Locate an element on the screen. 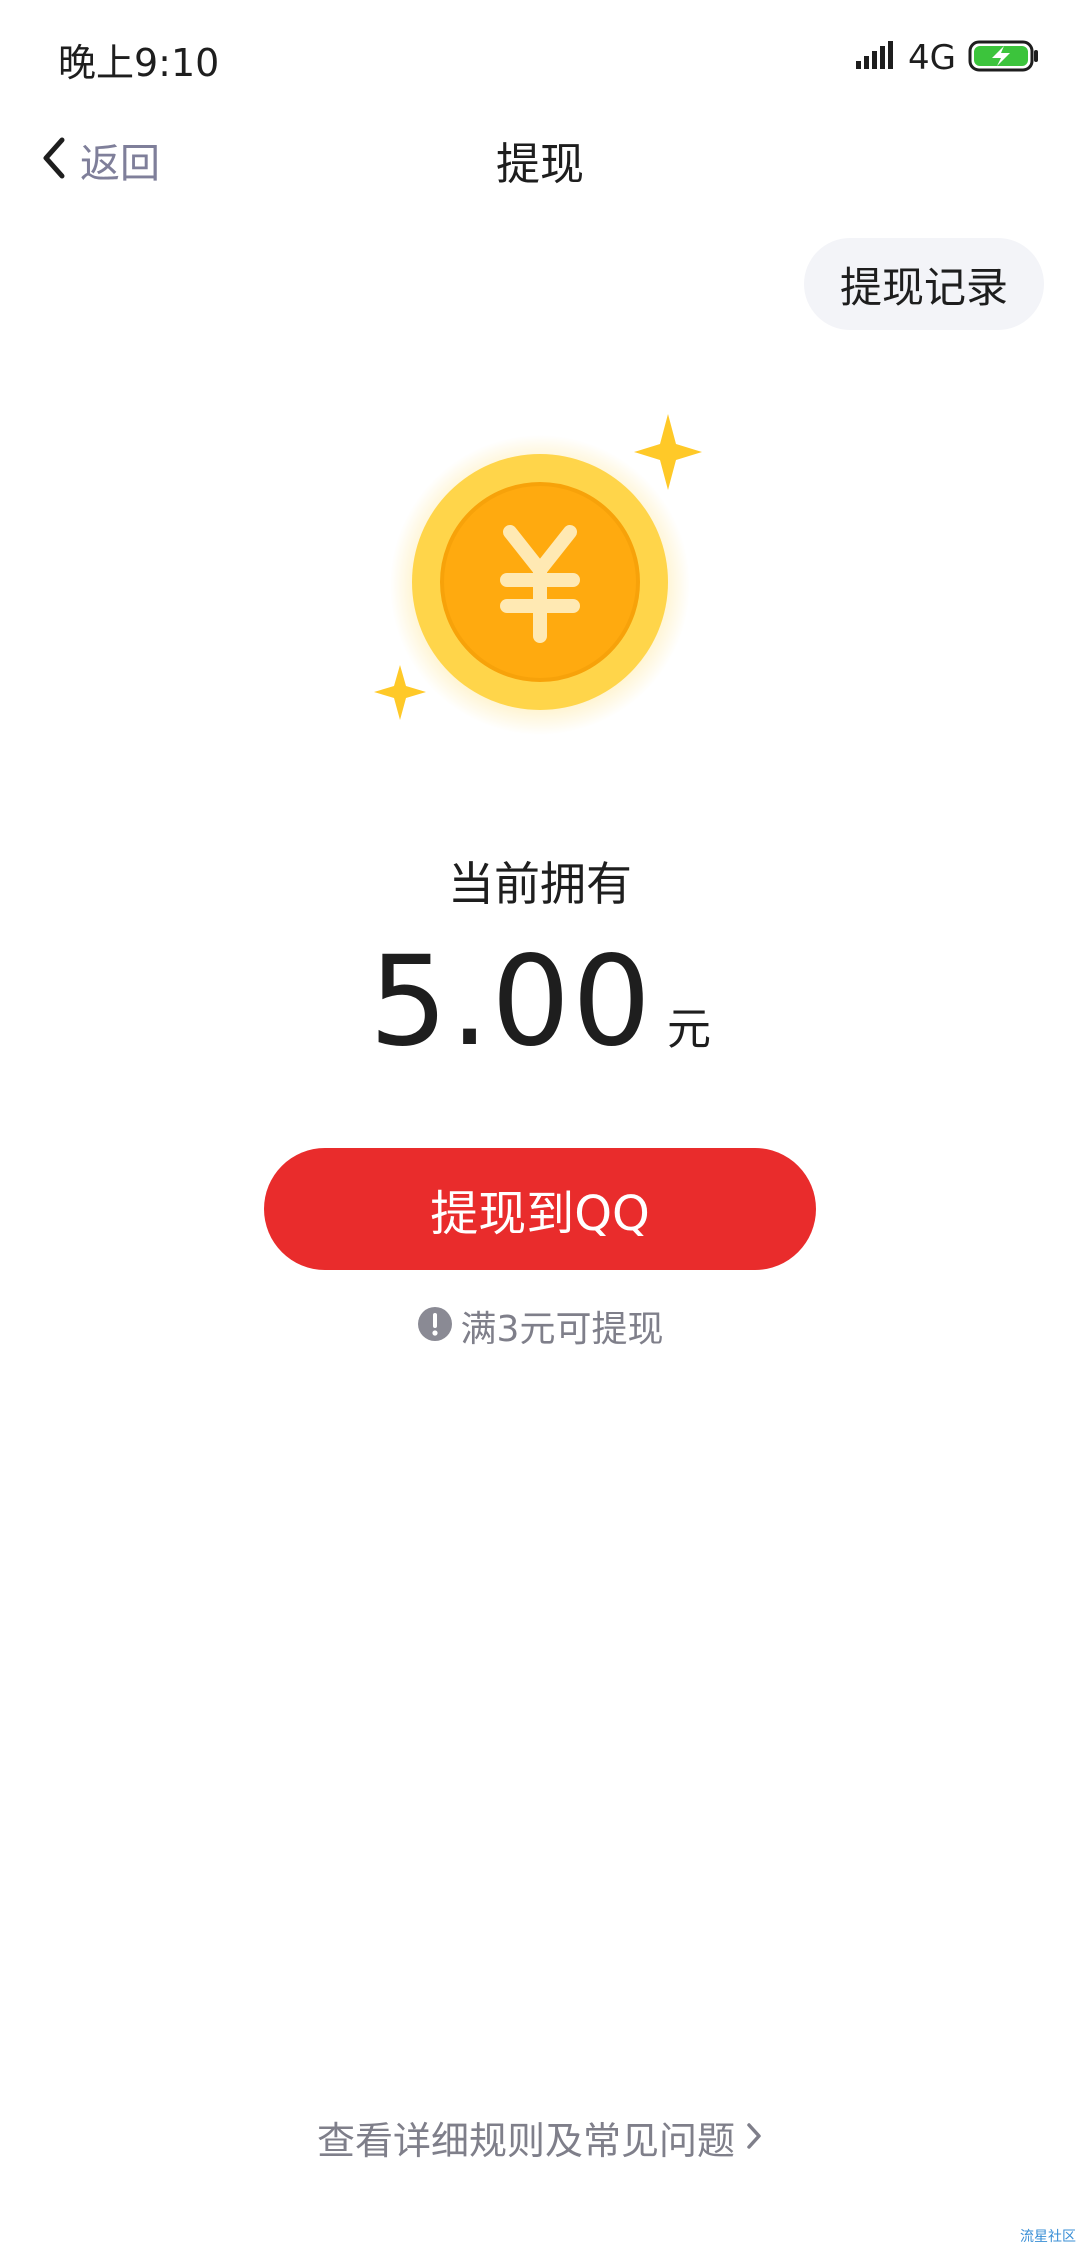 The image size is (1080, 2248). coin-illustration is located at coordinates (540, 580).